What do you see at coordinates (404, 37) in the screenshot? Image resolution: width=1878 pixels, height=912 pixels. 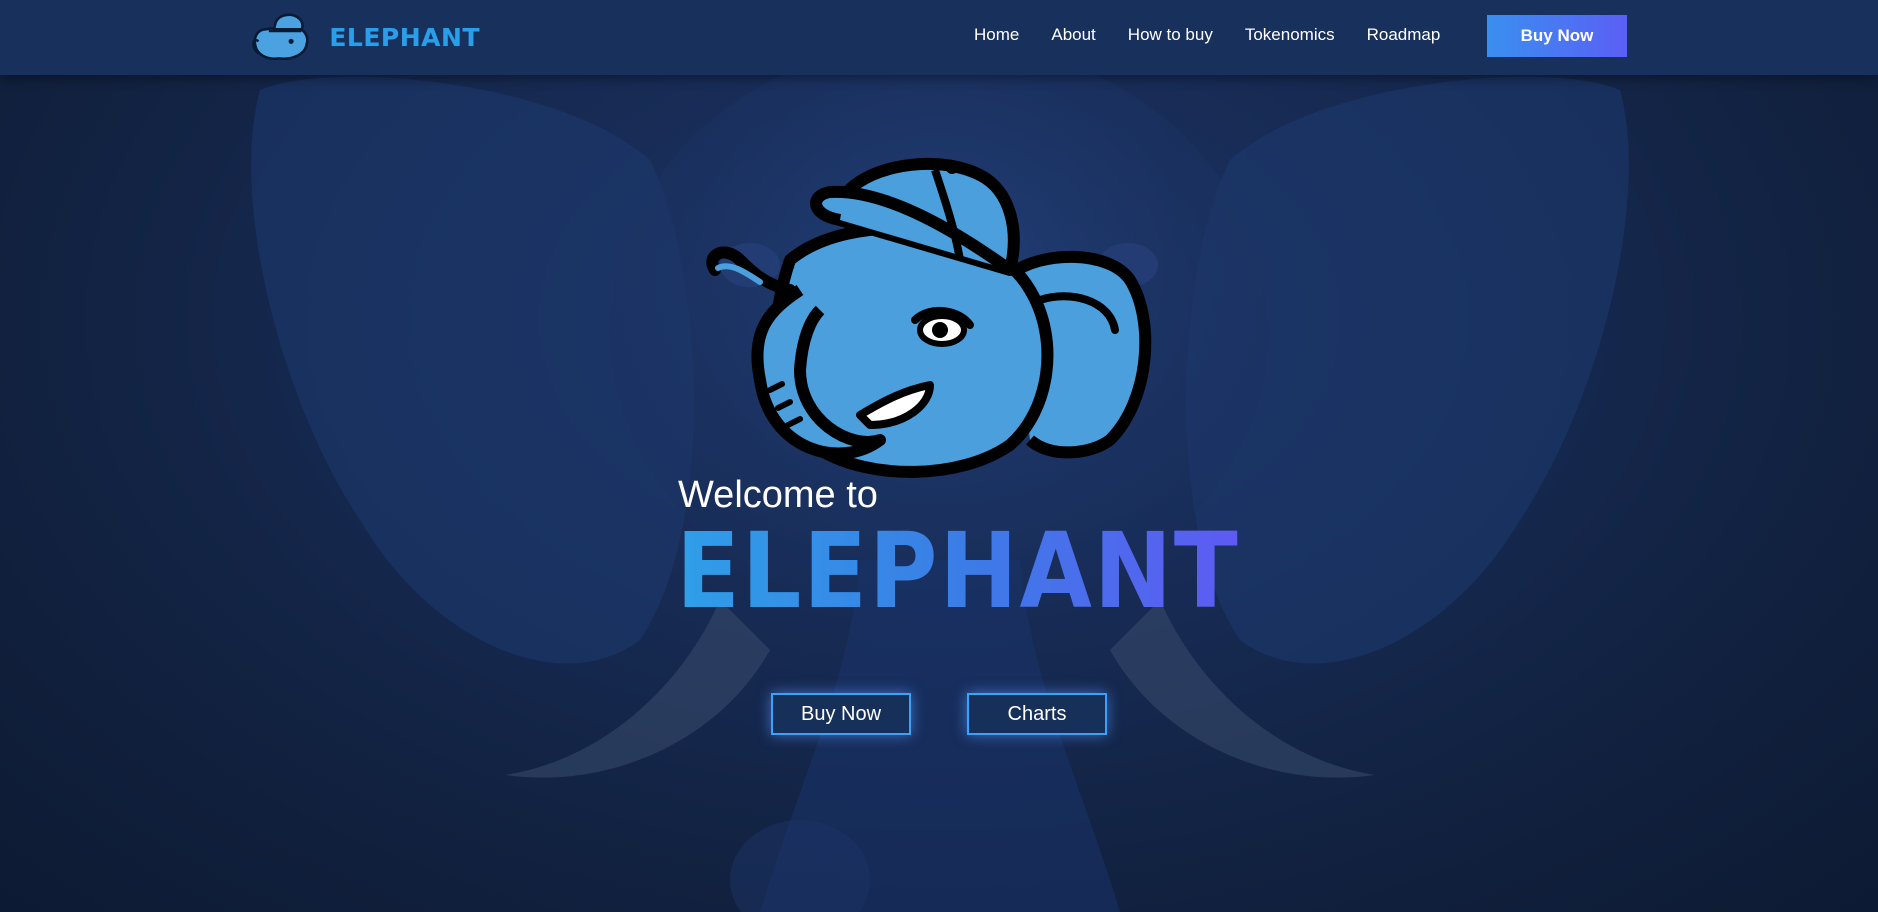 I see `logo-text: ELEPHANT` at bounding box center [404, 37].